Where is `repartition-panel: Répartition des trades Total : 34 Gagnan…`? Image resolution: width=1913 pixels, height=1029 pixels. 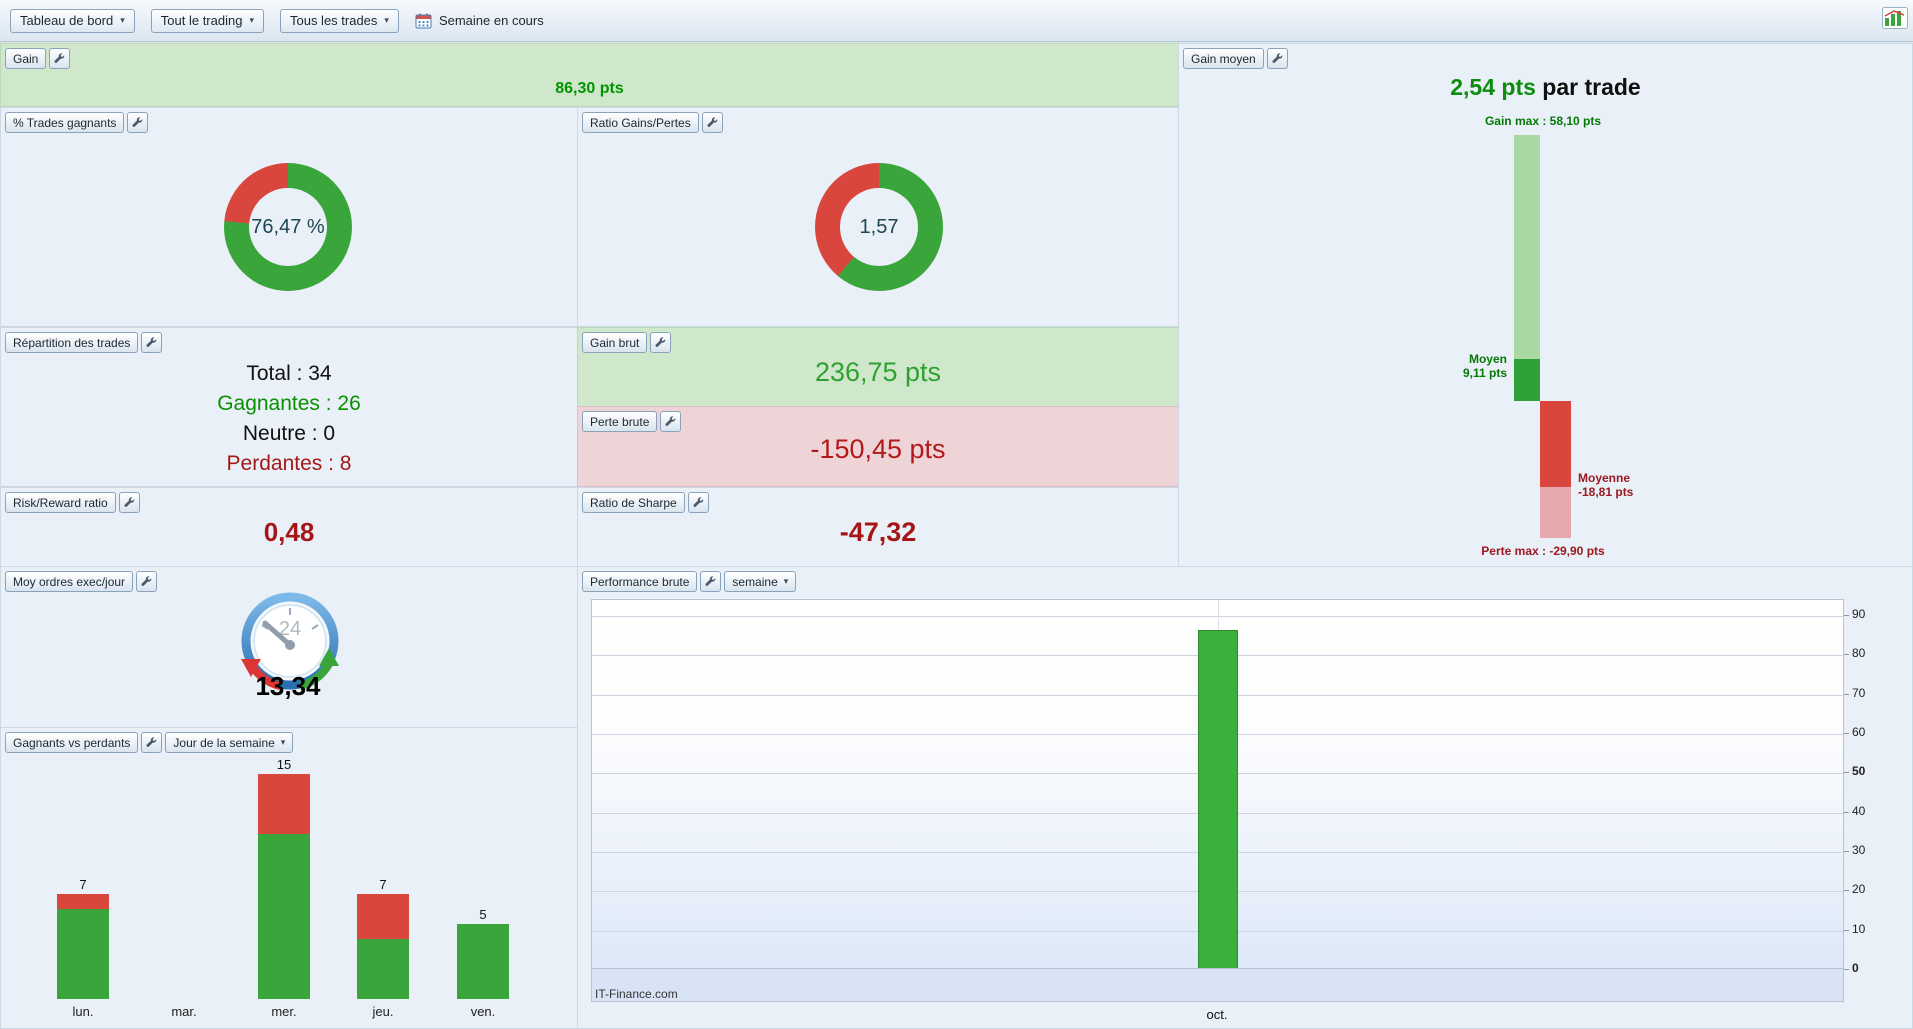
repartition-panel: Répartition des trades Total : 34 Gagnan… is located at coordinates (289, 407).